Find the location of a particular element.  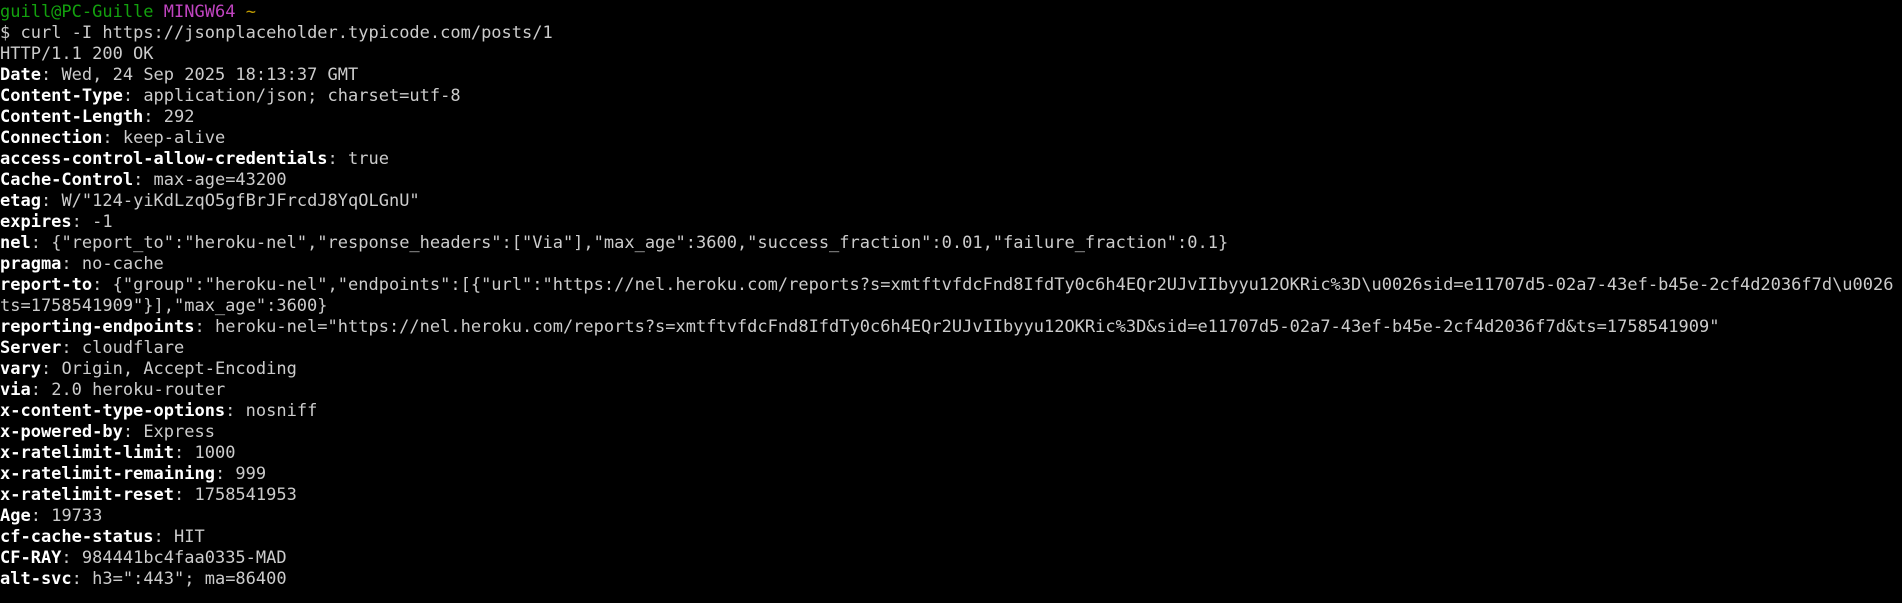

header-line: Server: cloudflare is located at coordinates (92, 348).